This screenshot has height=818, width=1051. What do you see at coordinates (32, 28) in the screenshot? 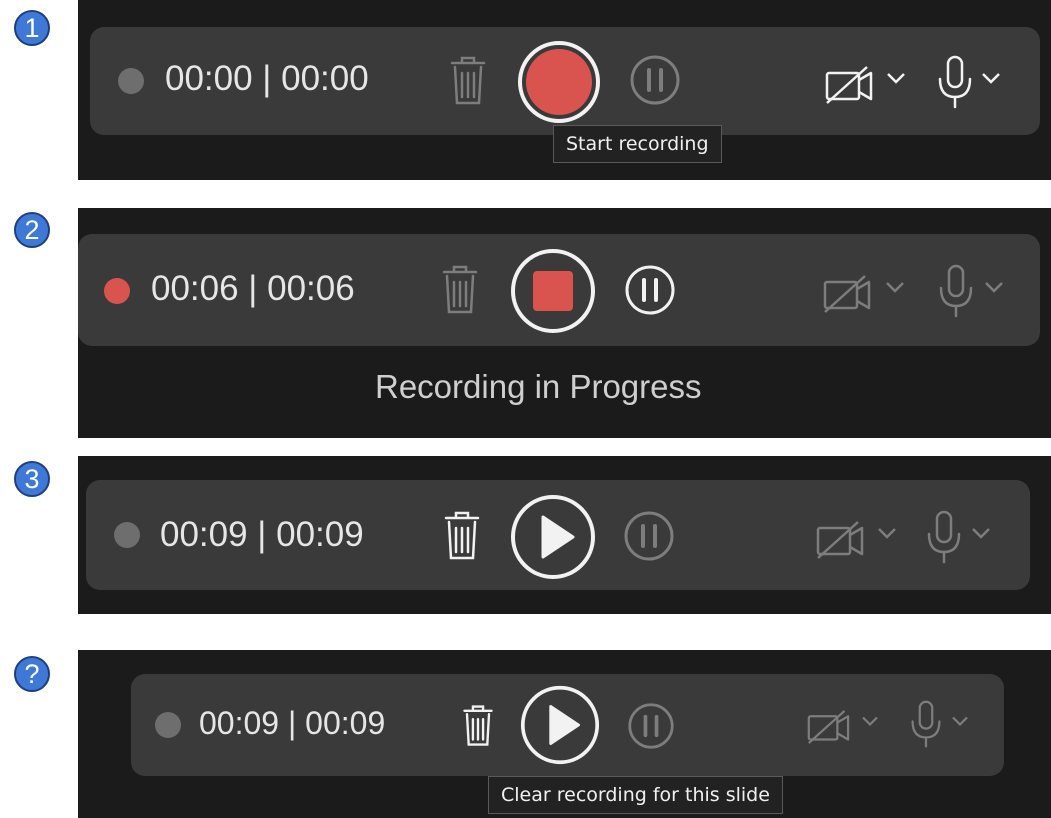
I see `step-badge-1: 1` at bounding box center [32, 28].